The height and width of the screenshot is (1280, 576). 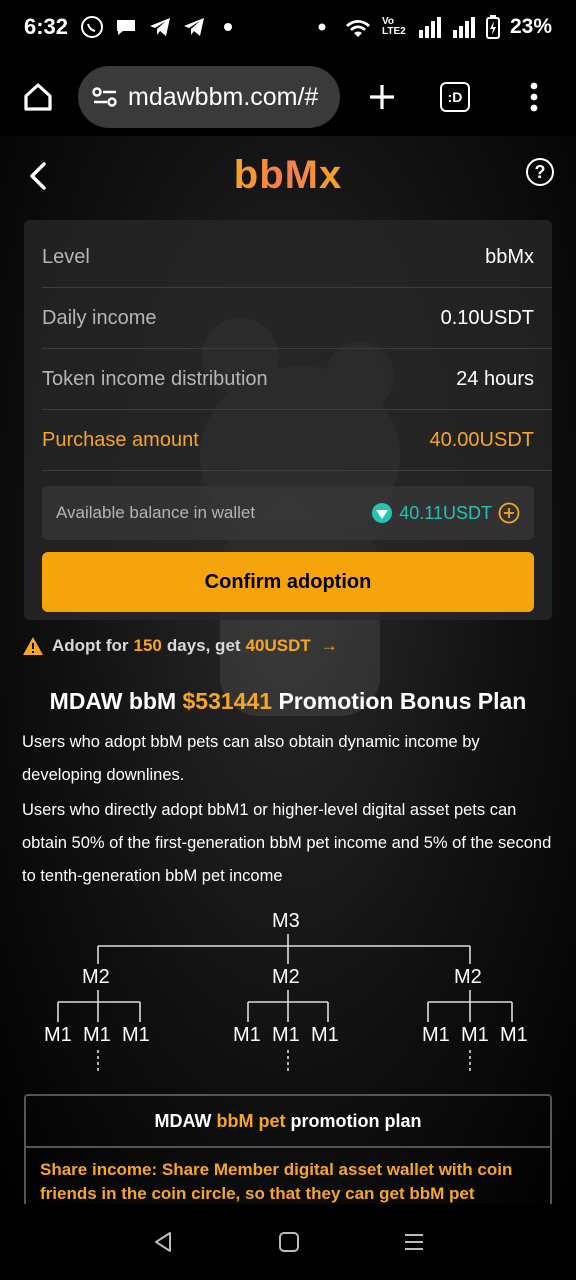 I want to click on battery-charging-icon, so click(x=492, y=27).